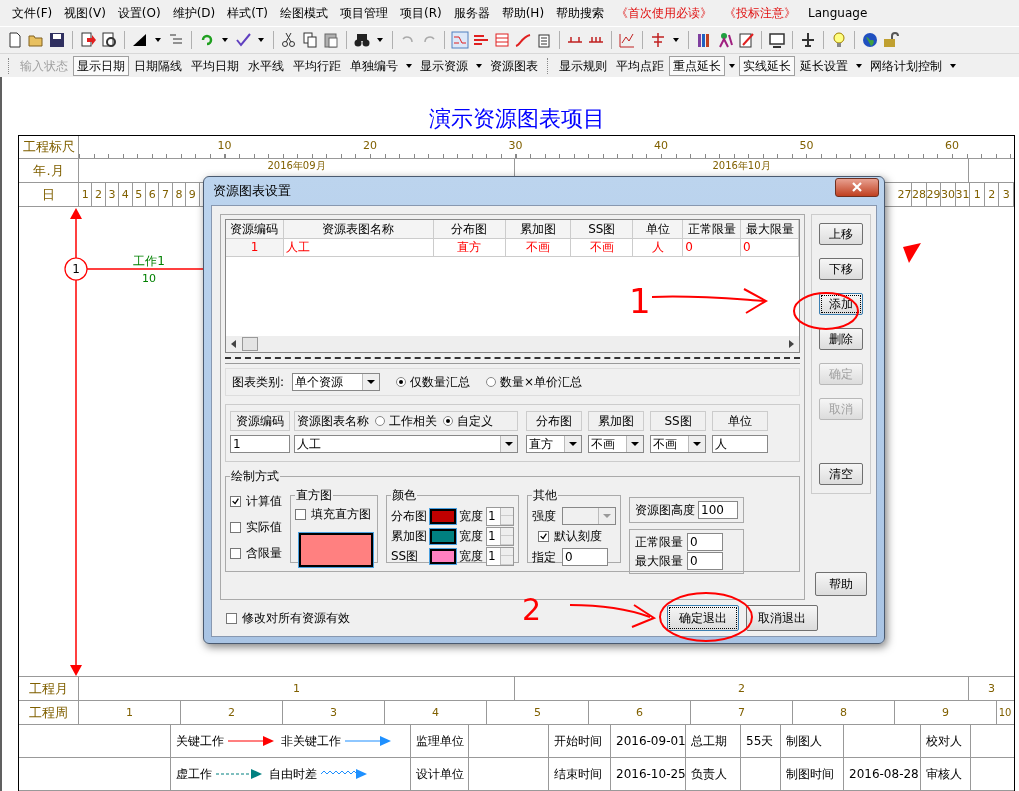  What do you see at coordinates (256, 553) in the screenshot?
I see `checkbox: 含限量` at bounding box center [256, 553].